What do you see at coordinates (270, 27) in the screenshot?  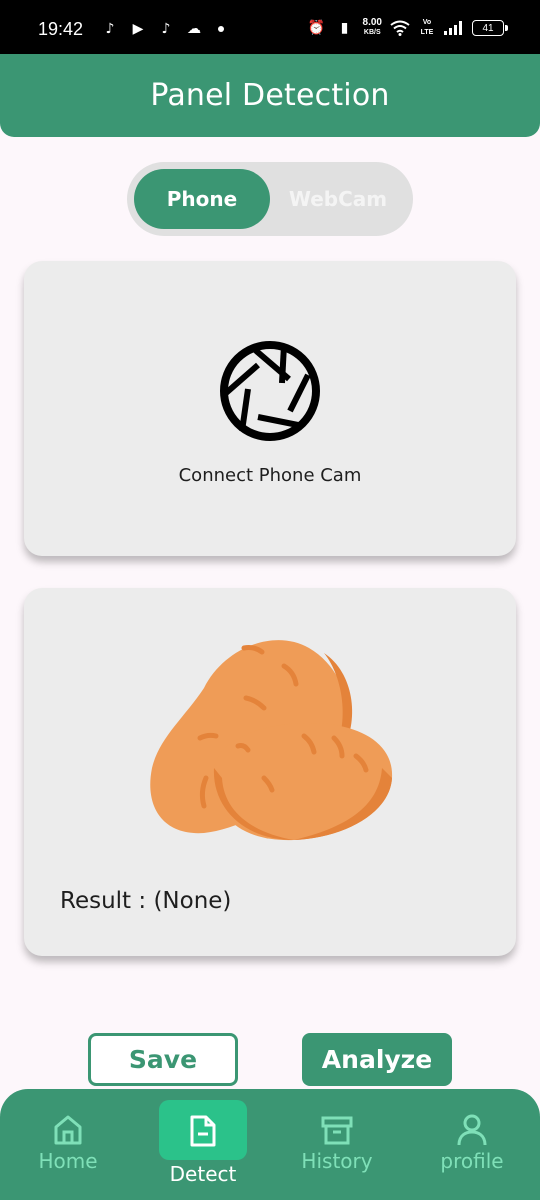 I see `status-bar: 19:42 ♪ ▶ ♪ ☁ ⏰ ▮ 8.00 KB/S Vo LTE 41` at bounding box center [270, 27].